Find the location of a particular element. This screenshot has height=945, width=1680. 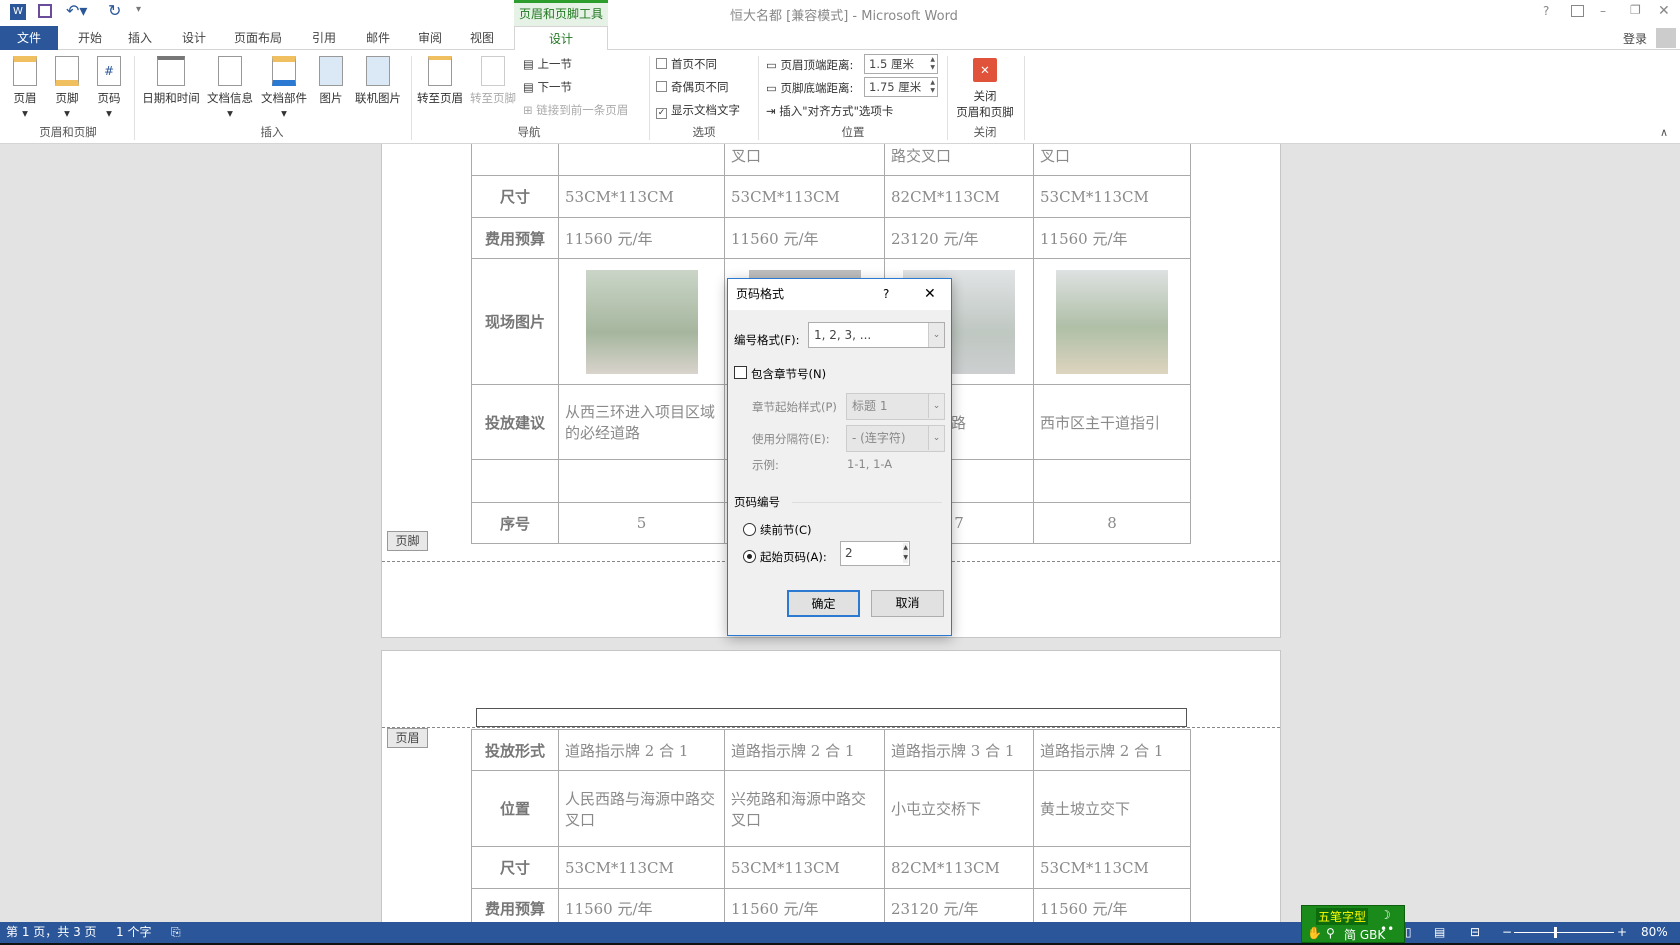

tab-home: 开始 is located at coordinates (90, 38).